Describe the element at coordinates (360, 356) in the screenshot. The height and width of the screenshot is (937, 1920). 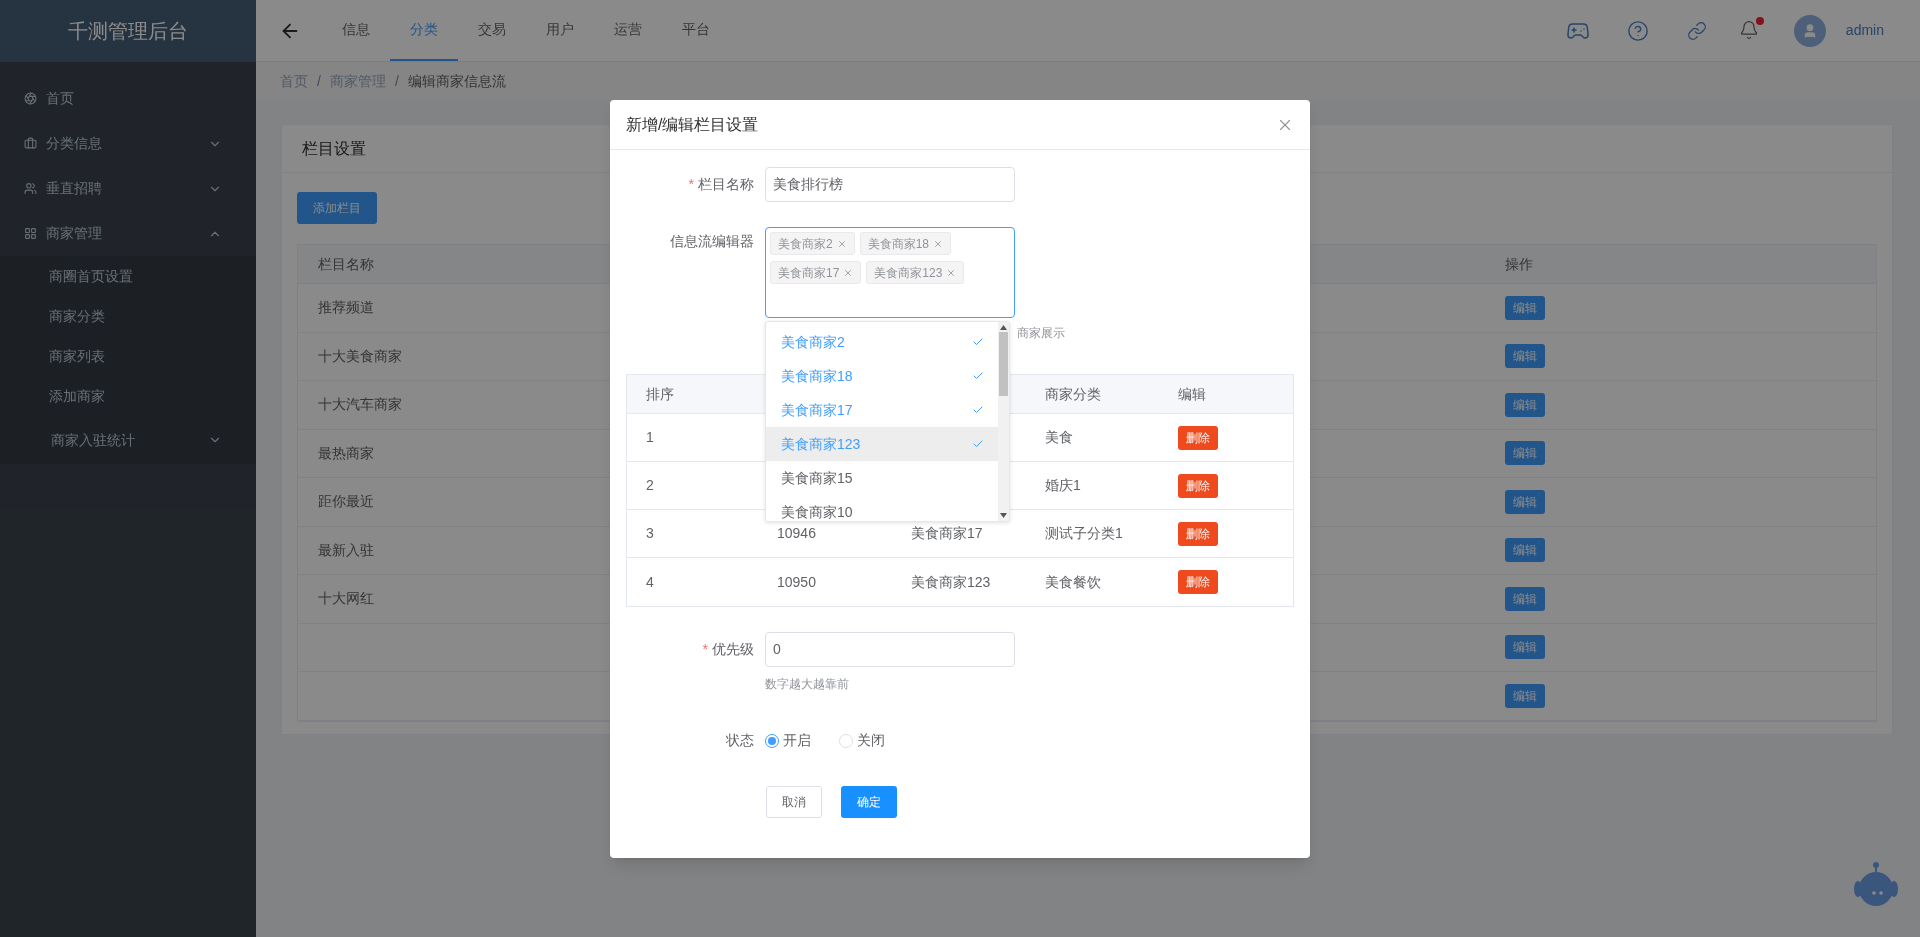
I see `table-cell-text: 十大美食商家` at that location.